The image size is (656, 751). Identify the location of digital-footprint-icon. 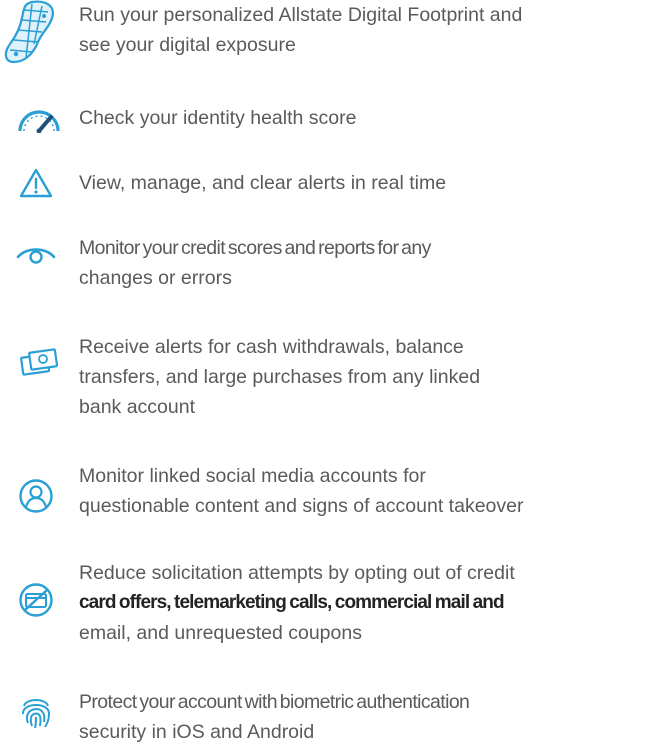
(33, 32).